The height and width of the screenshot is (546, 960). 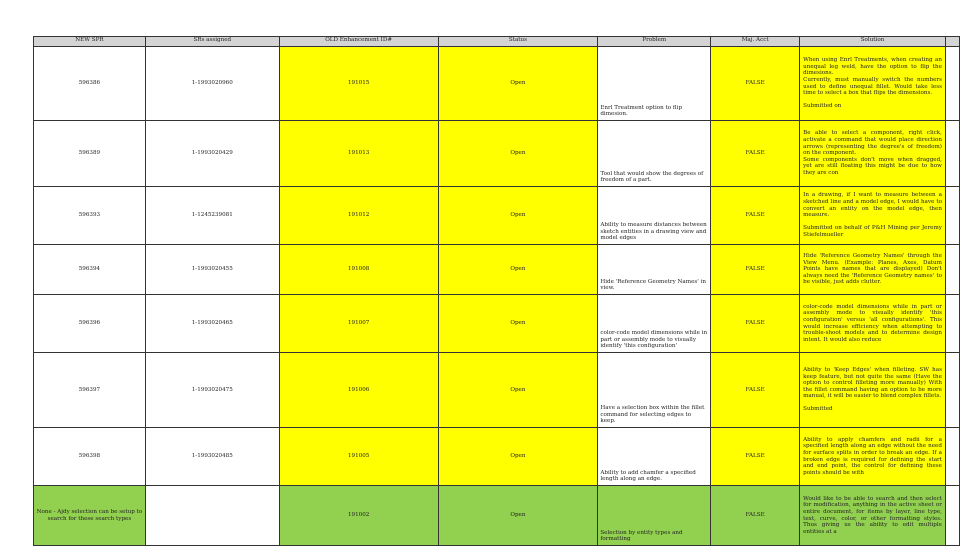 I want to click on column-header-status: Status, so click(x=518, y=41).